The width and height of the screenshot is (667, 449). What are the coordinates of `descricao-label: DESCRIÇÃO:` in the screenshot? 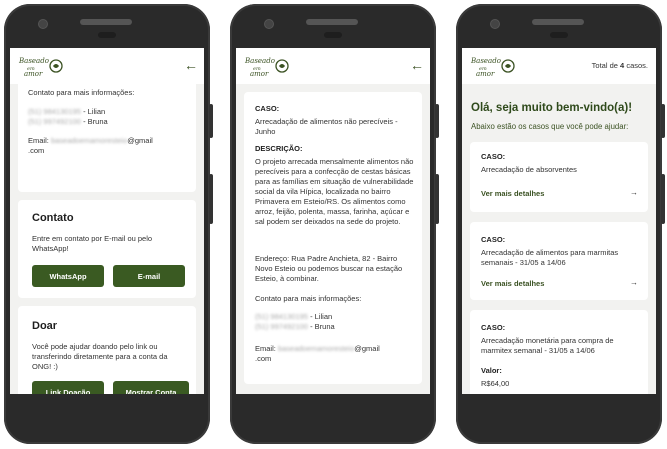 It's located at (279, 148).